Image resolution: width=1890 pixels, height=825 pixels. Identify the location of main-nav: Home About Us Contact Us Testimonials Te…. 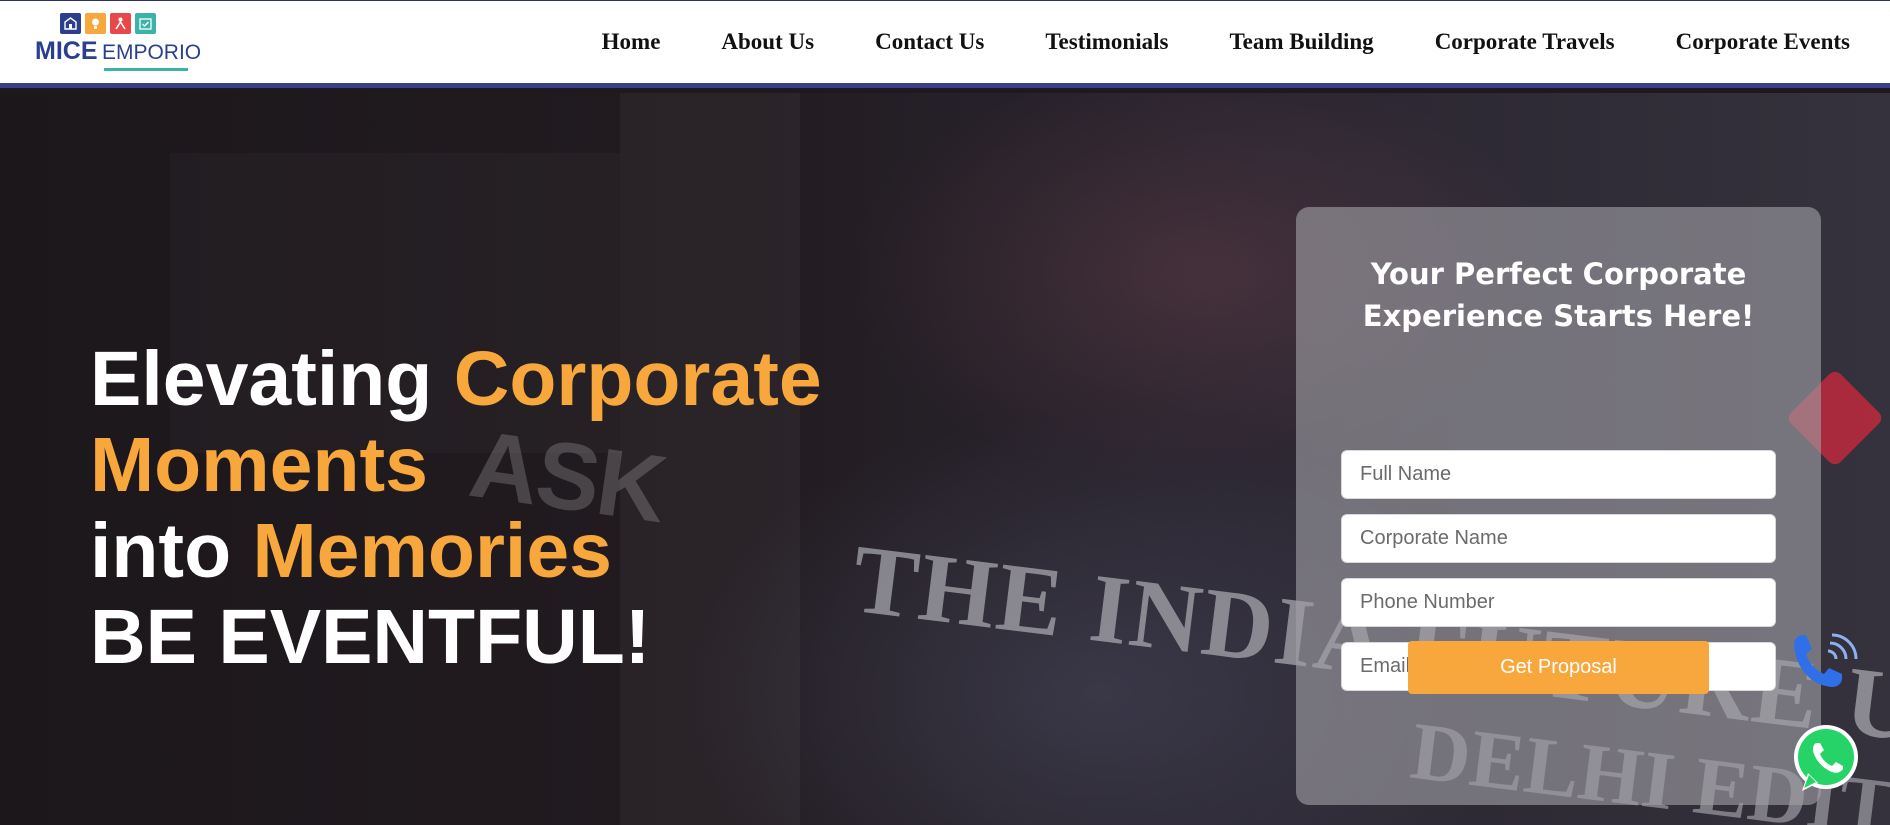
(1226, 42).